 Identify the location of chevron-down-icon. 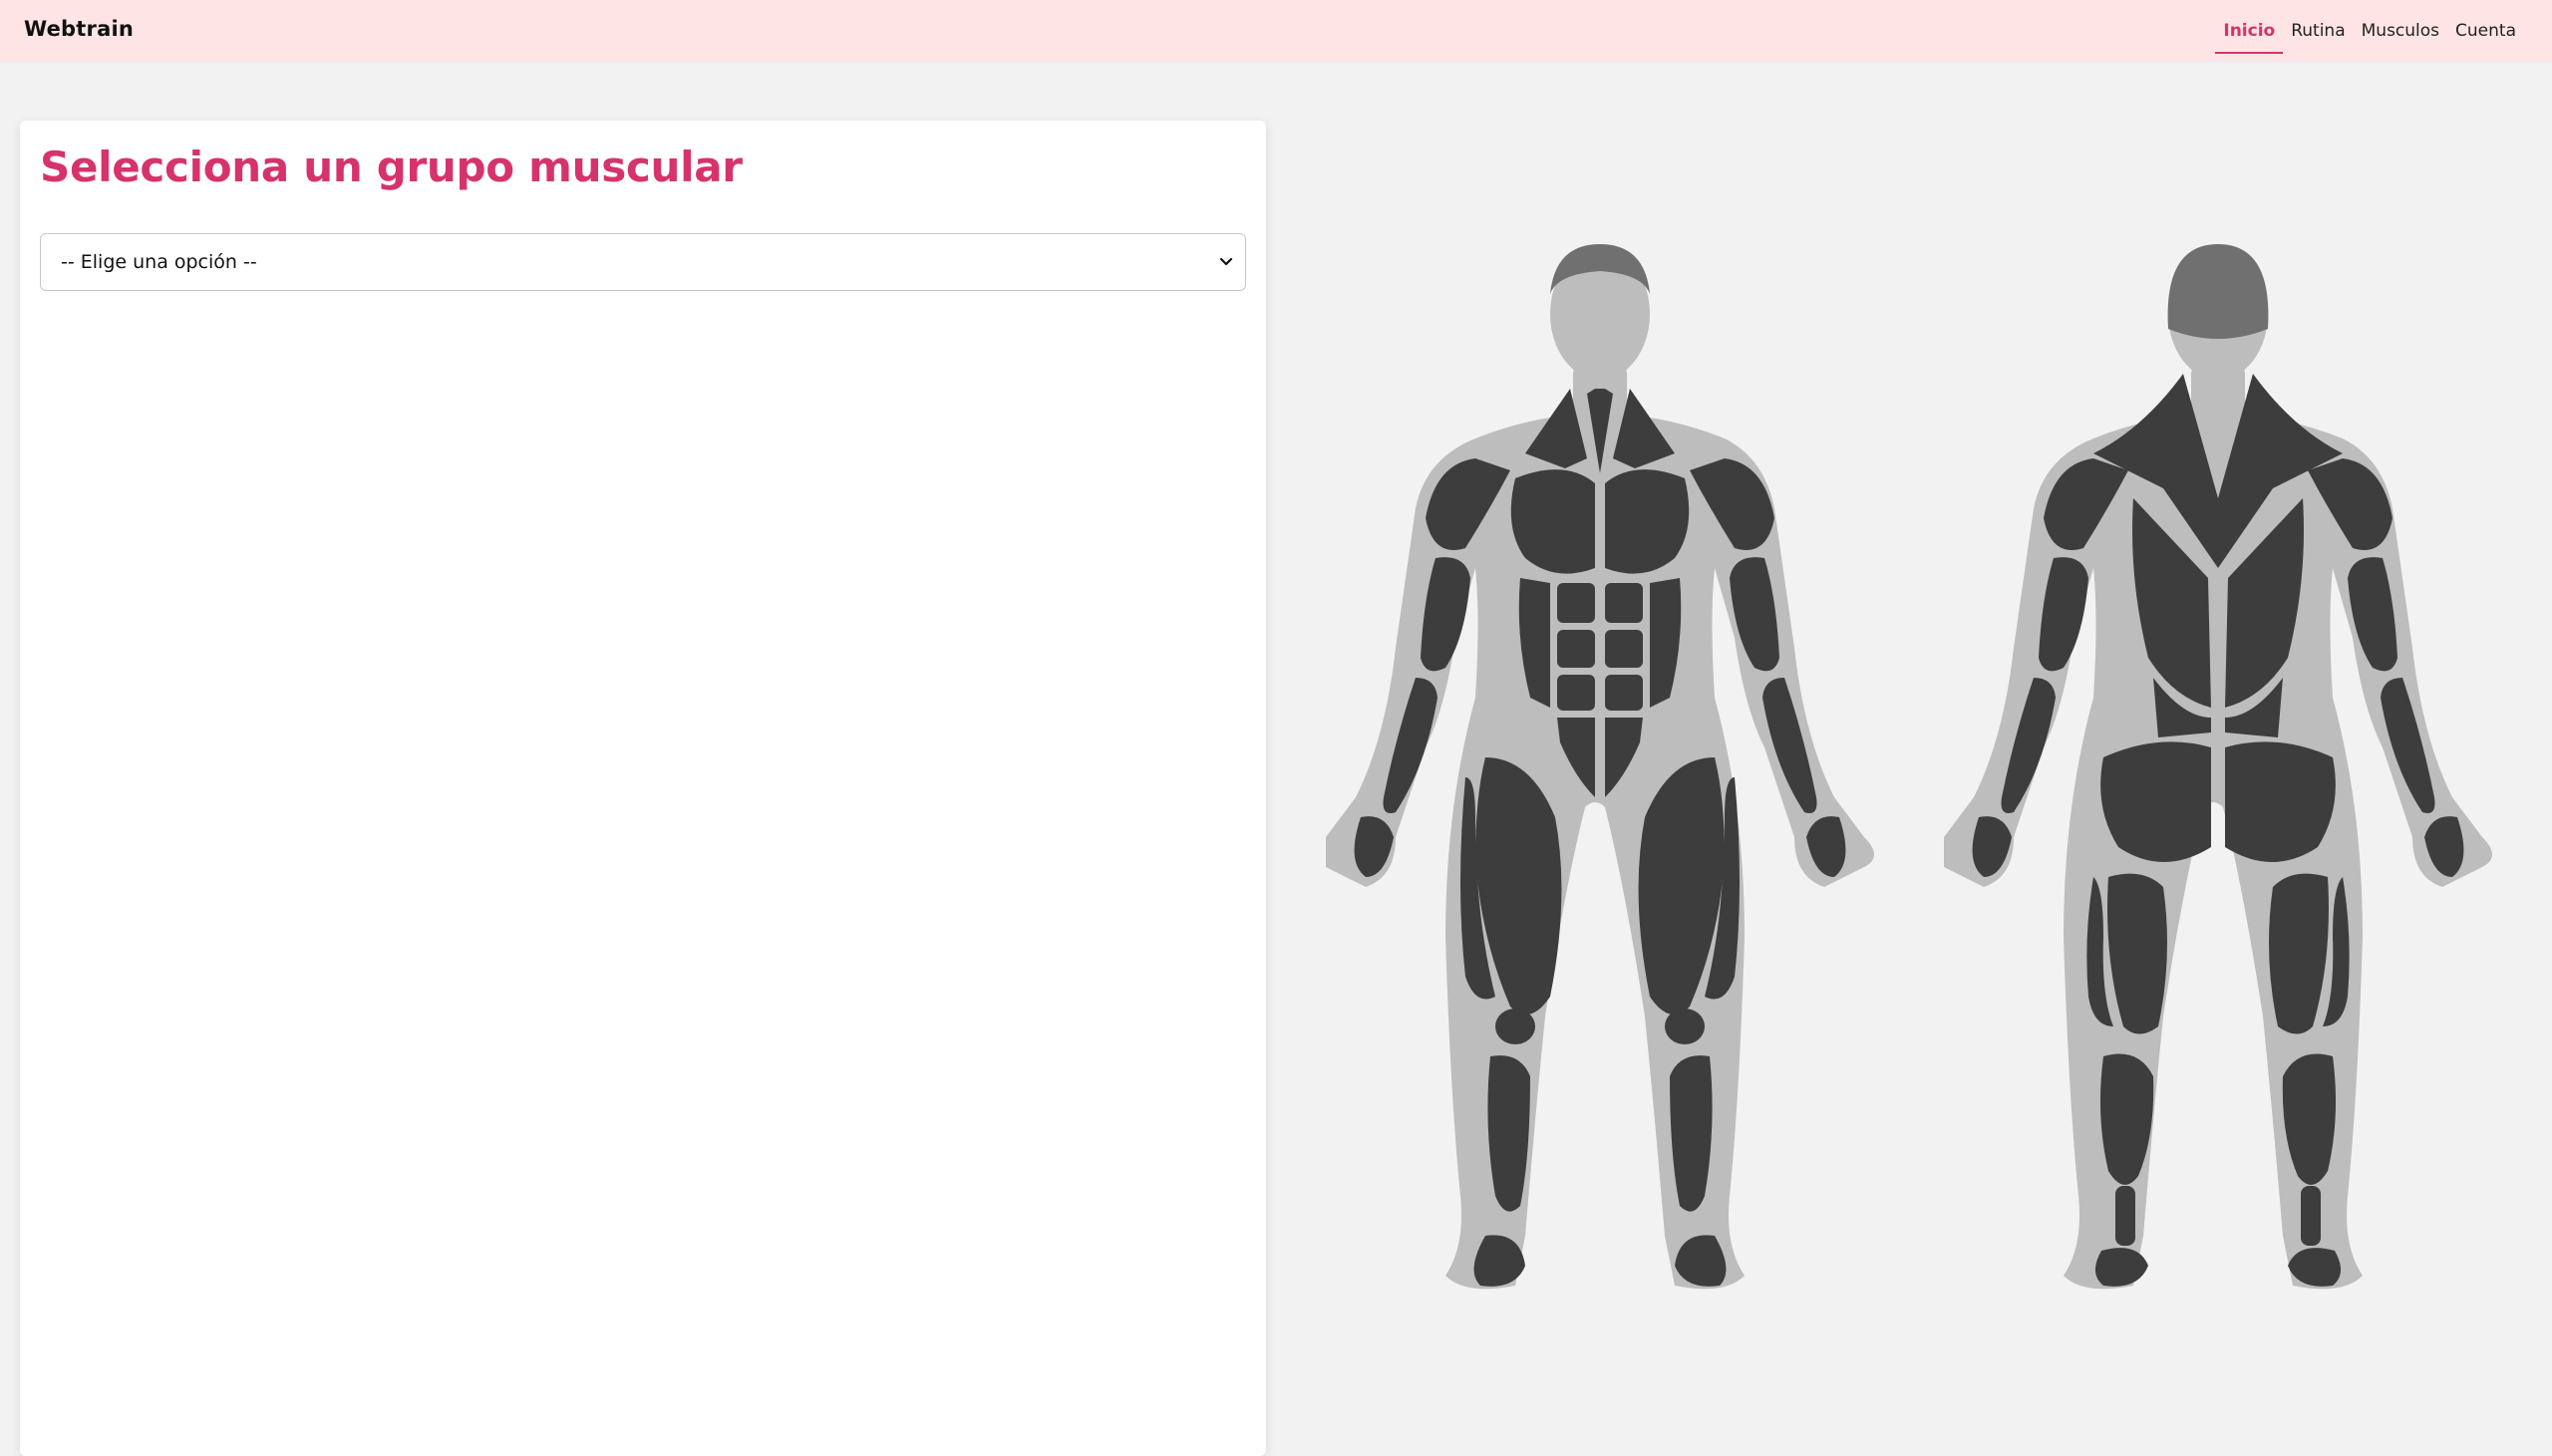
(1226, 261).